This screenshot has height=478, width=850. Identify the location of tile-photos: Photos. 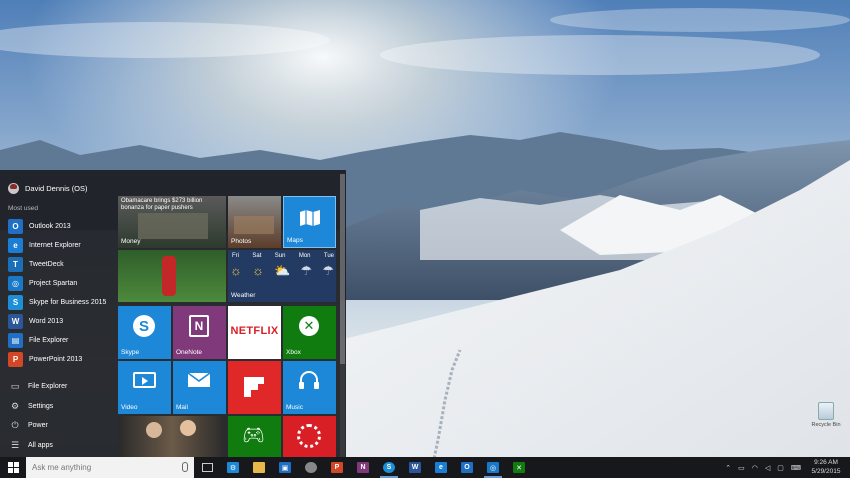
(254, 222).